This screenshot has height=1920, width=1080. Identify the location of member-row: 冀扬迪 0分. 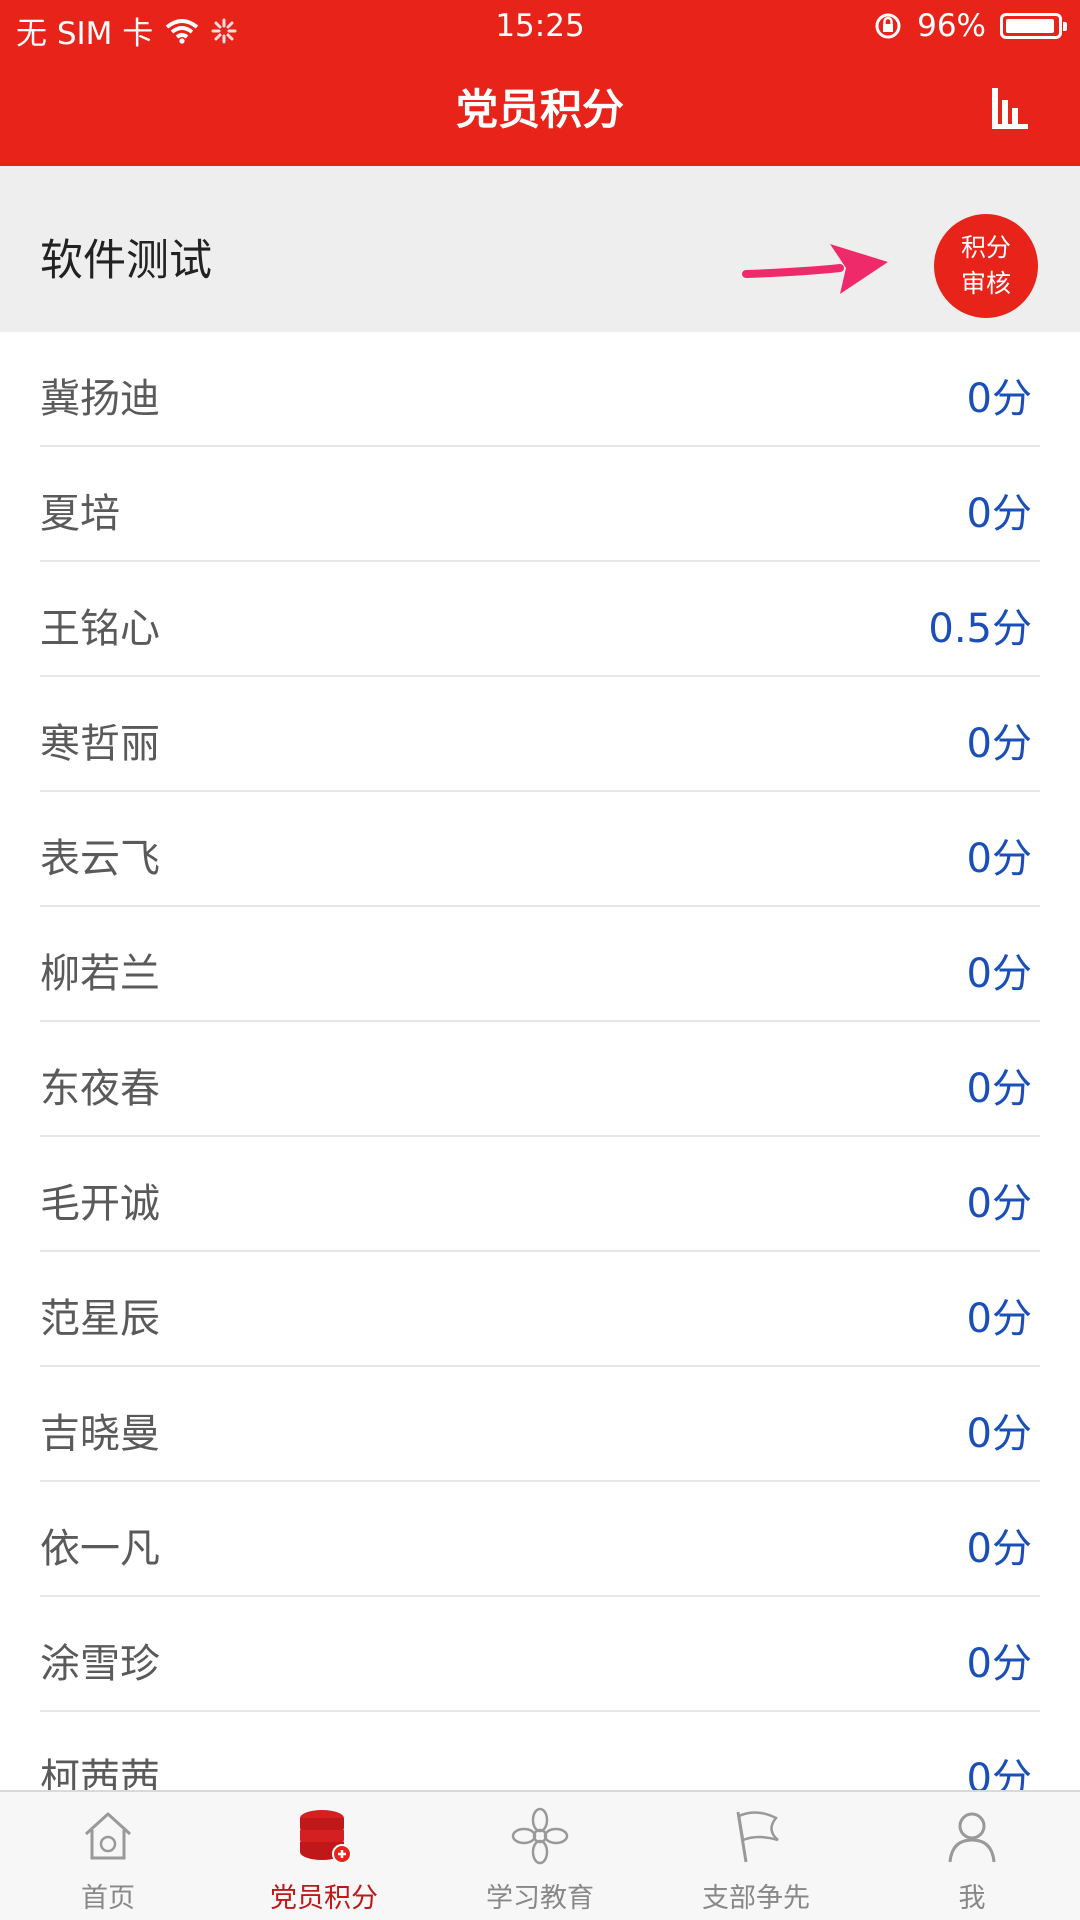
(540, 389).